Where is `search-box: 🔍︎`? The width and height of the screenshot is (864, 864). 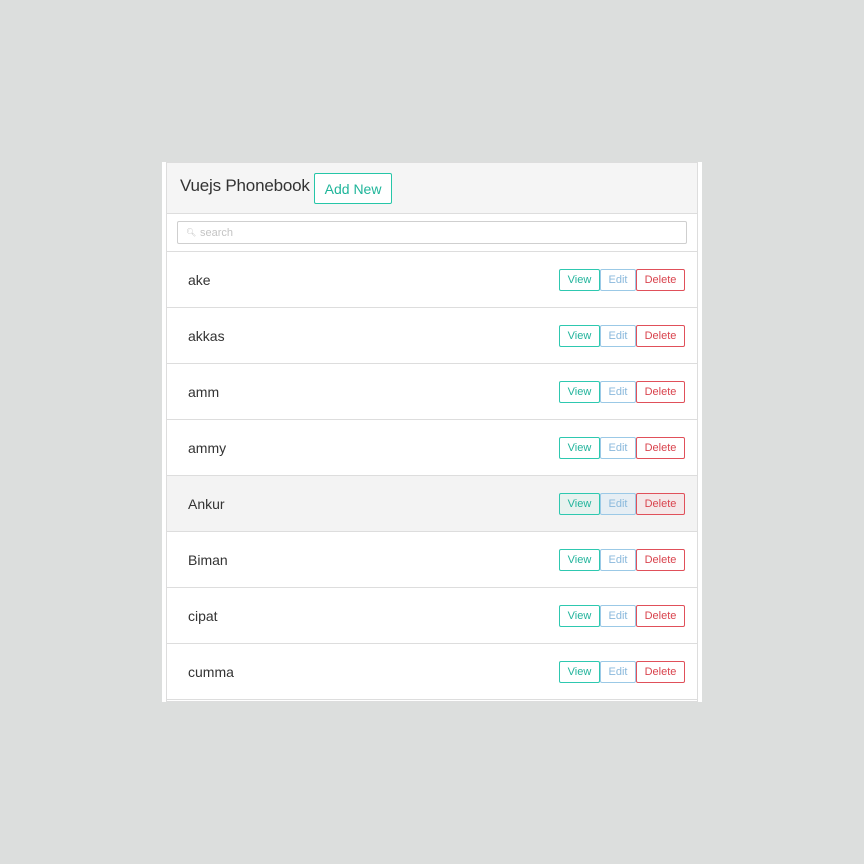
search-box: 🔍︎ is located at coordinates (432, 232).